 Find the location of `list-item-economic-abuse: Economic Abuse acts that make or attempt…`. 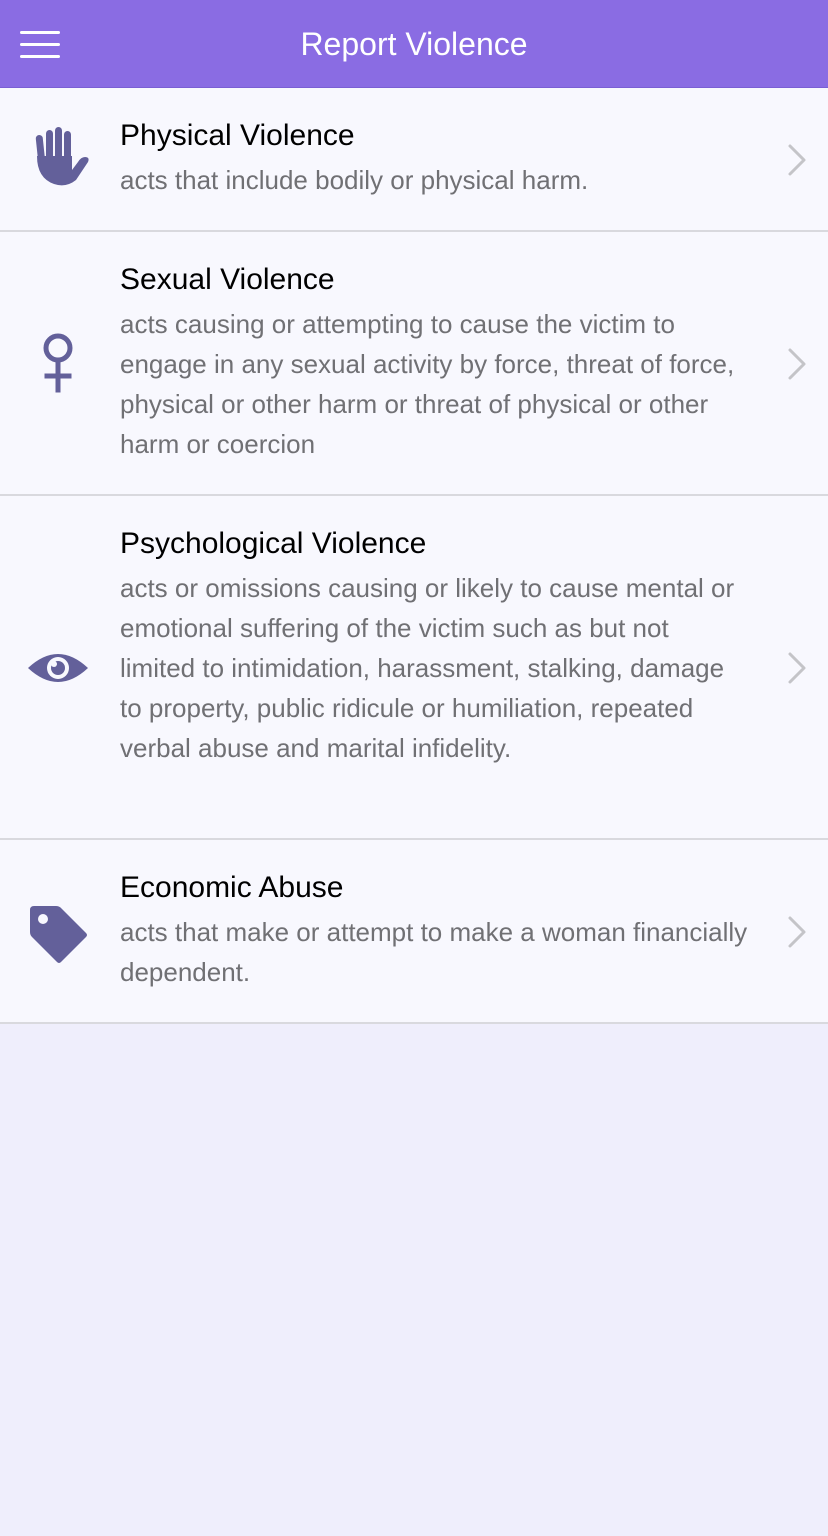

list-item-economic-abuse: Economic Abuse acts that make or attempt… is located at coordinates (414, 932).